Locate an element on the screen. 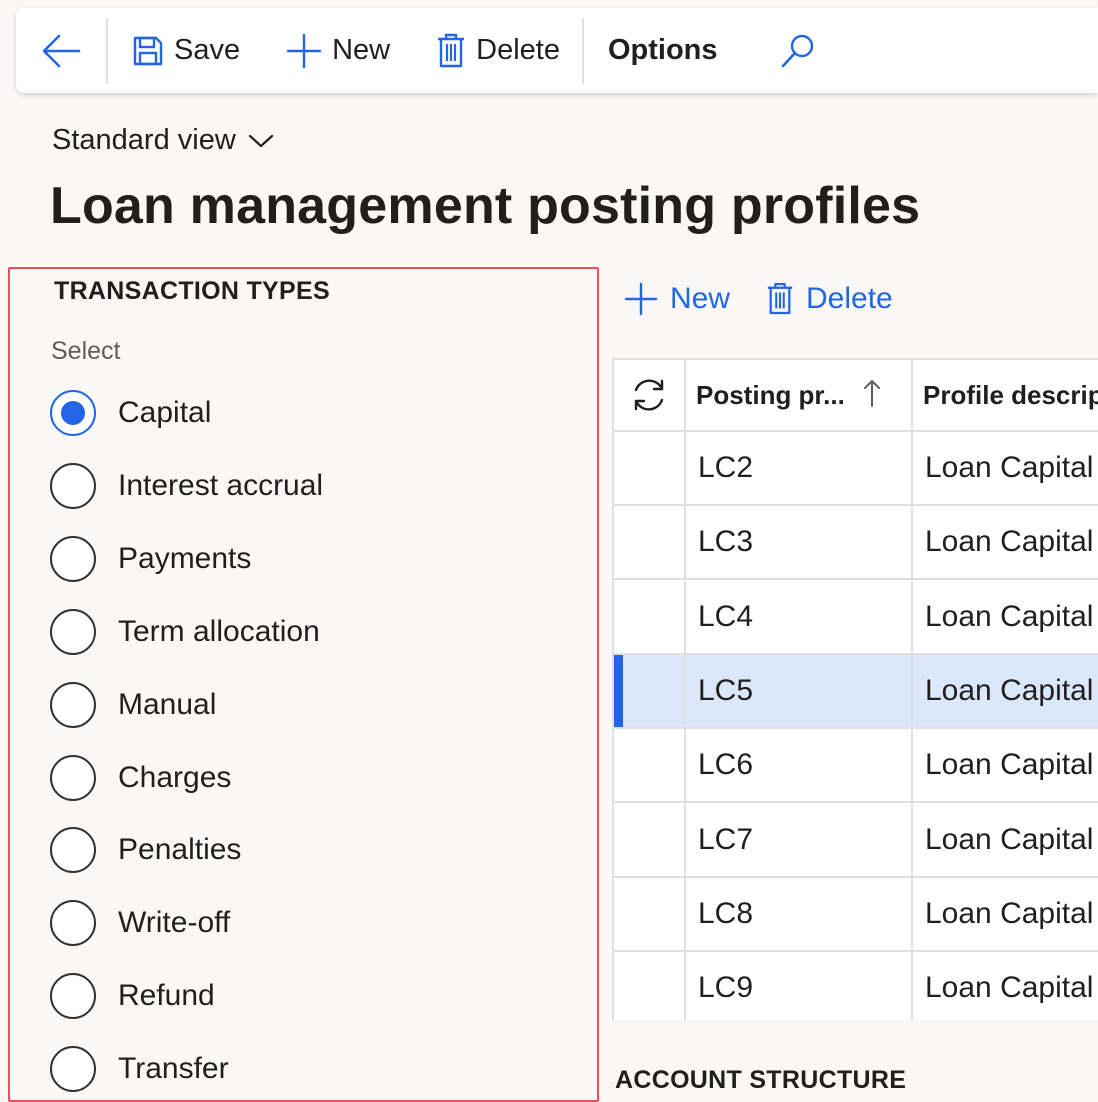 Image resolution: width=1098 pixels, height=1102 pixels. cell-posting-profile: LC7 is located at coordinates (799, 839).